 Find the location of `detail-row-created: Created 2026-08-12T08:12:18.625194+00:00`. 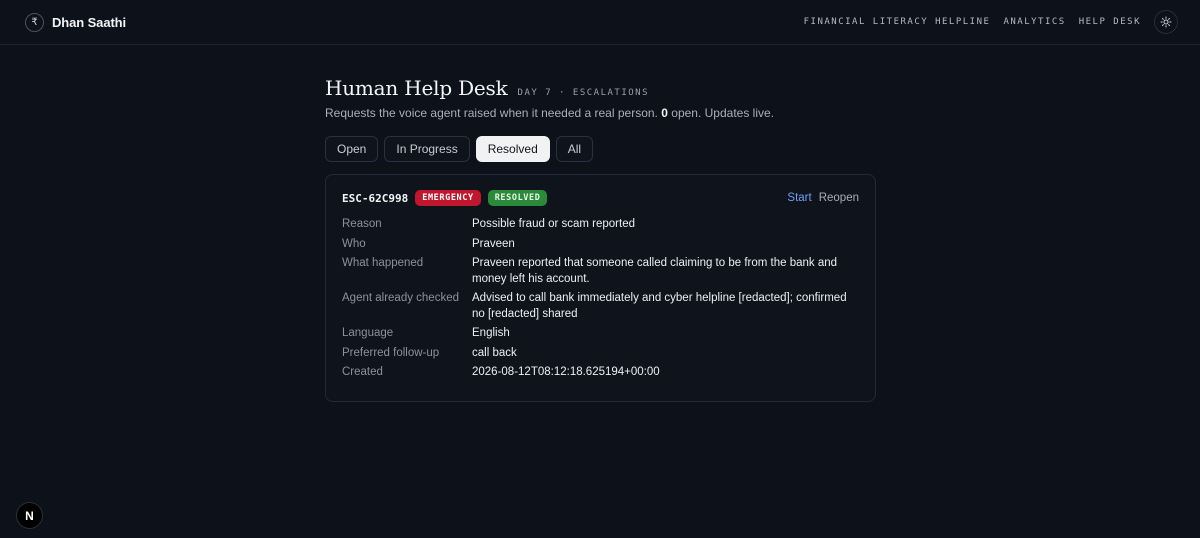

detail-row-created: Created 2026-08-12T08:12:18.625194+00:00 is located at coordinates (600, 373).